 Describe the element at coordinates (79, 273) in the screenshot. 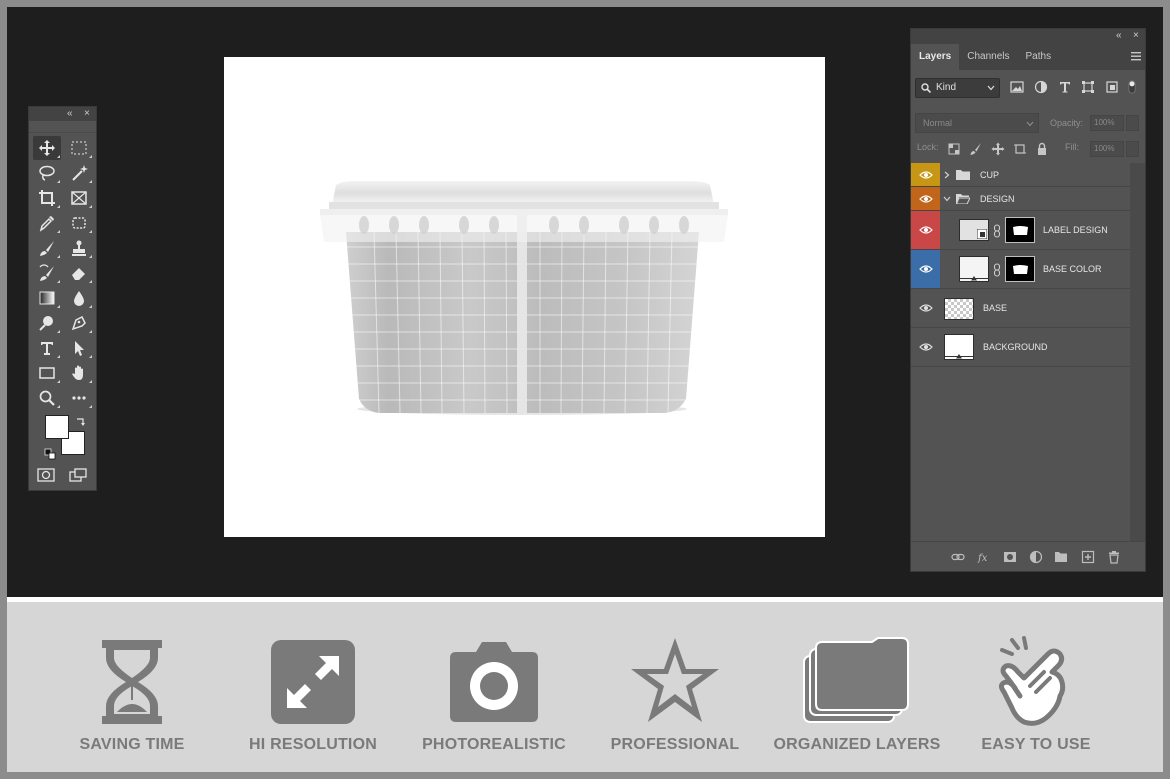

I see `eraser-tool-icon` at that location.